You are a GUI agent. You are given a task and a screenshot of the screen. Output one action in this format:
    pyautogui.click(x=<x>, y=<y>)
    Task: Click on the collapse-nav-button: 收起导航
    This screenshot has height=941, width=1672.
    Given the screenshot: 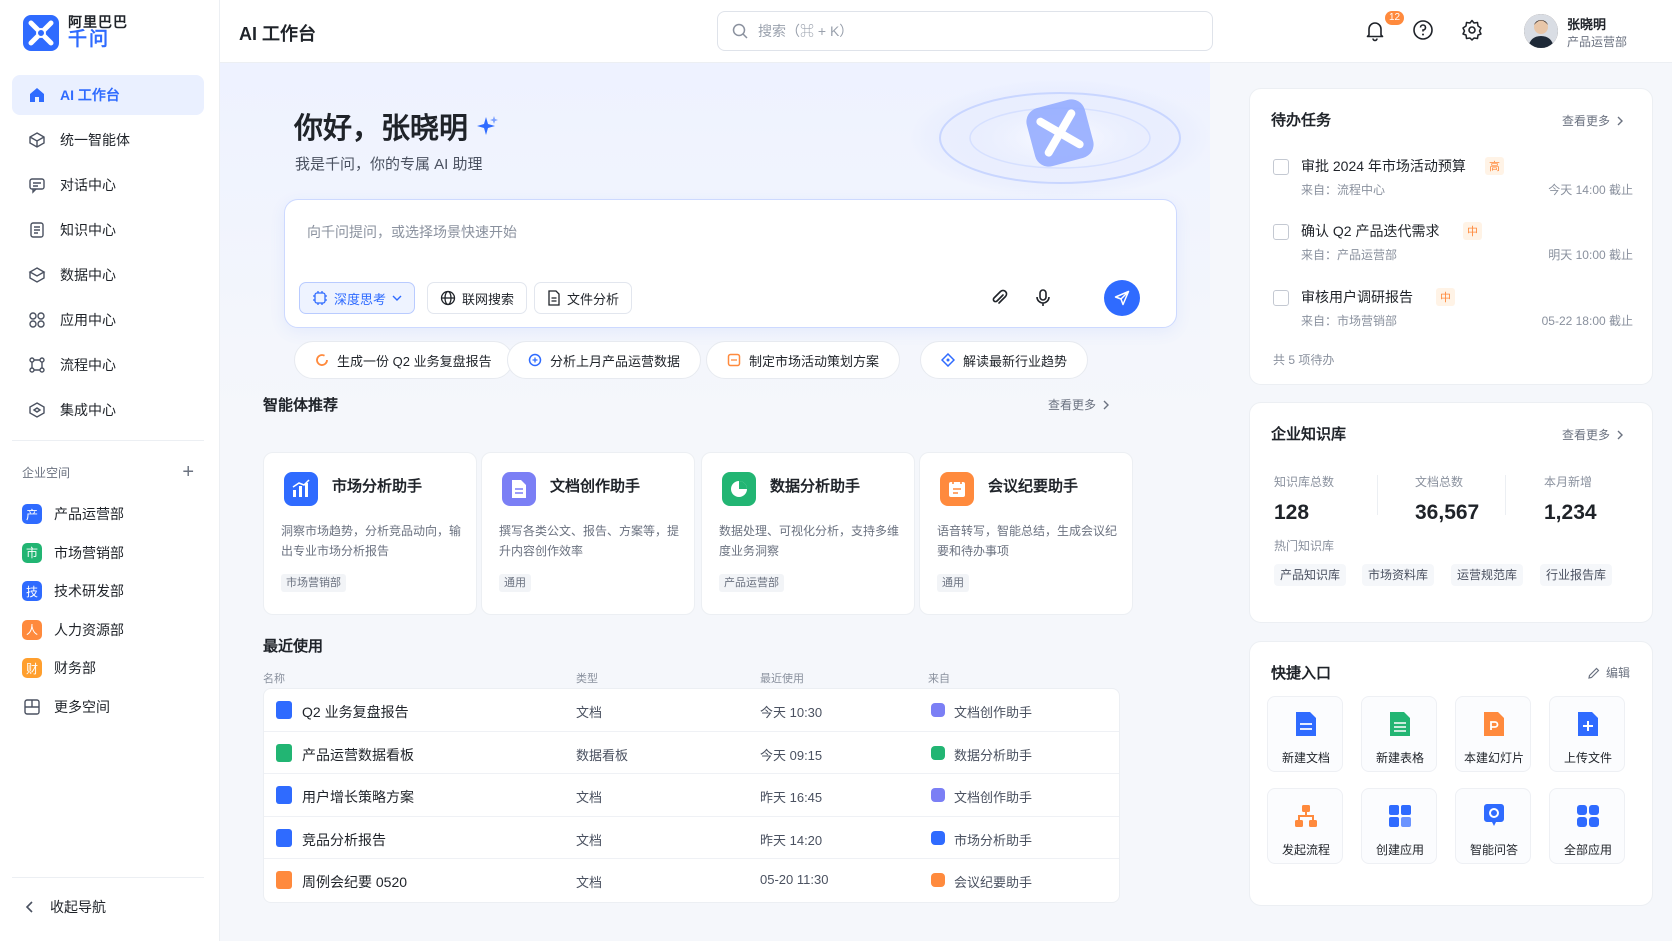 What is the action you would take?
    pyautogui.click(x=65, y=907)
    